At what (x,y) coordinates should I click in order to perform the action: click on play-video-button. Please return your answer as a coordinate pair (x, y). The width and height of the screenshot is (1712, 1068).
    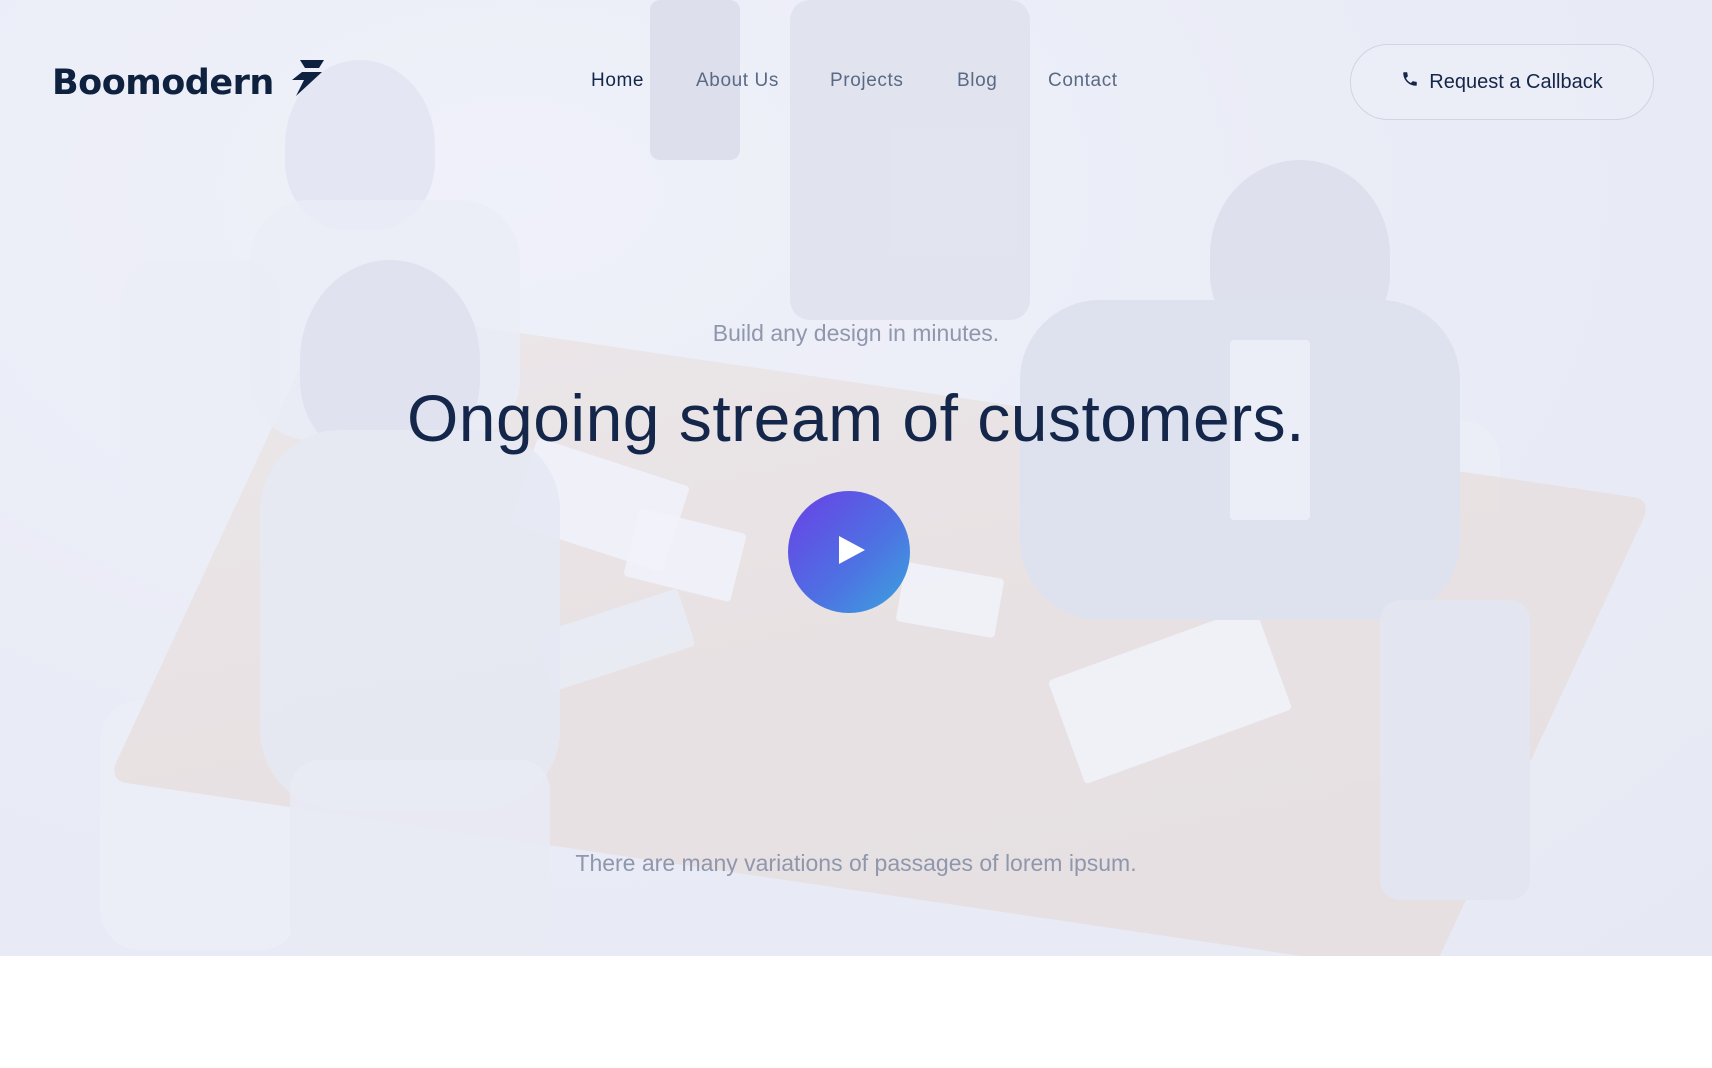
    Looking at the image, I should click on (849, 552).